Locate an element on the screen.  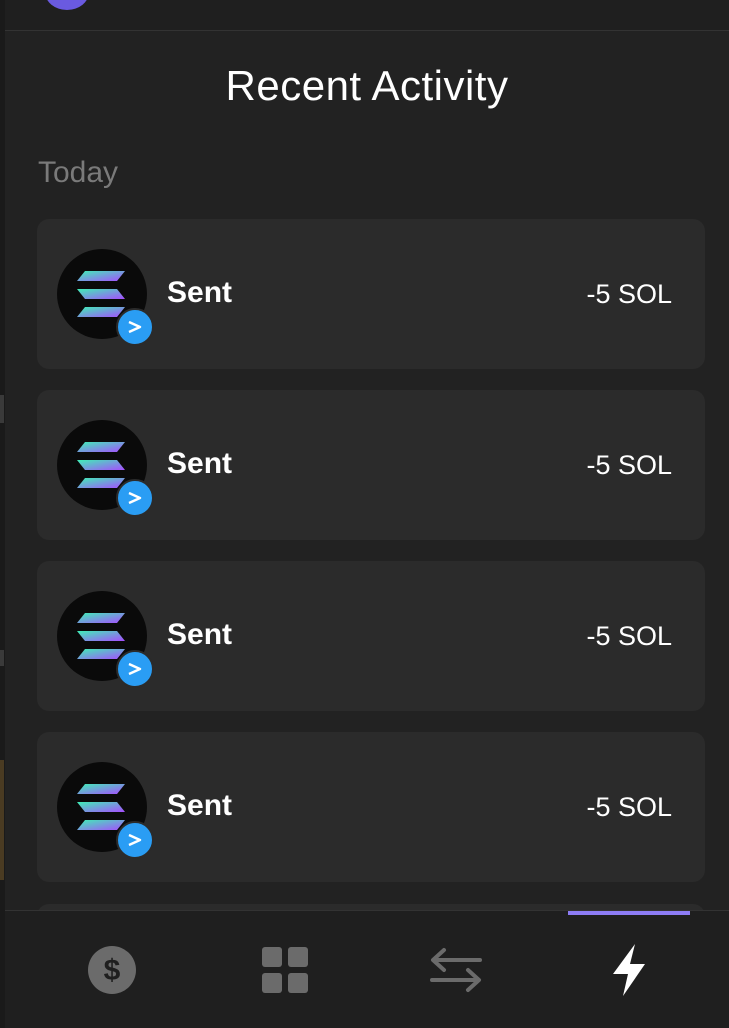
swap-arrows-icon is located at coordinates (456, 970).